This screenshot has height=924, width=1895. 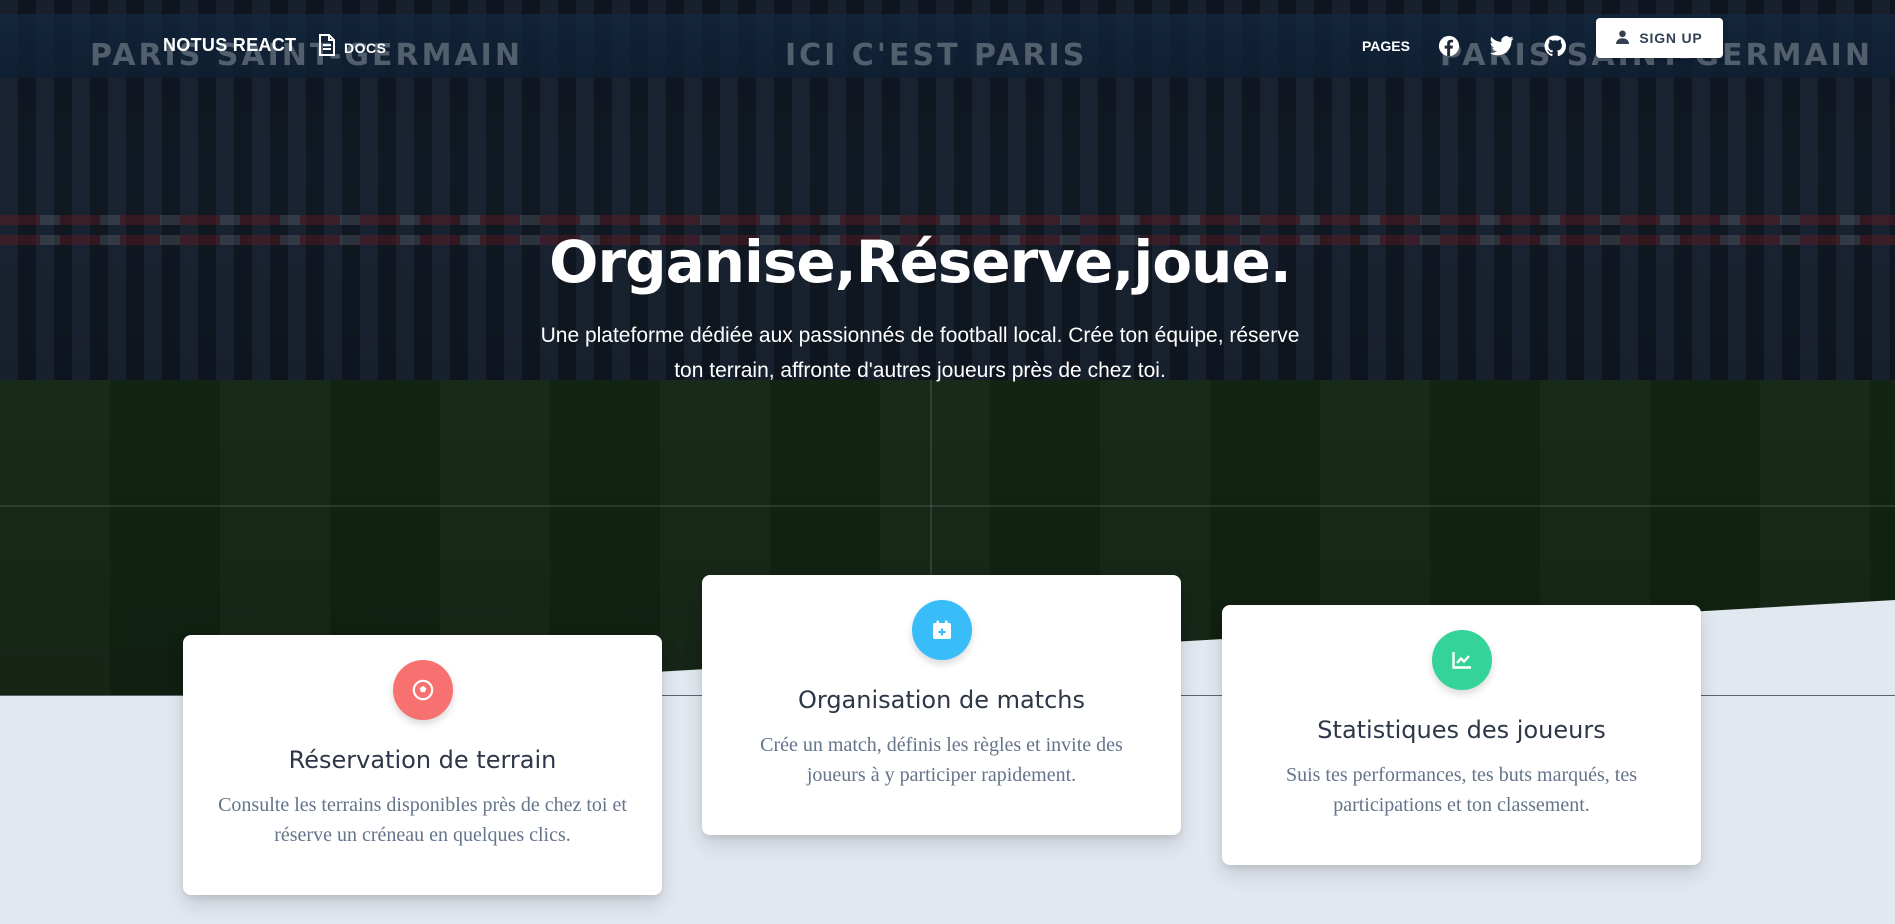 I want to click on document-icon, so click(x=327, y=47).